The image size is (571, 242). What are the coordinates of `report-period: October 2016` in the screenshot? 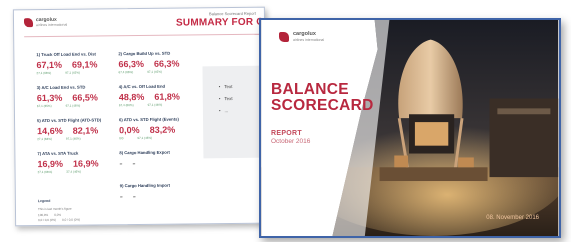 It's located at (291, 141).